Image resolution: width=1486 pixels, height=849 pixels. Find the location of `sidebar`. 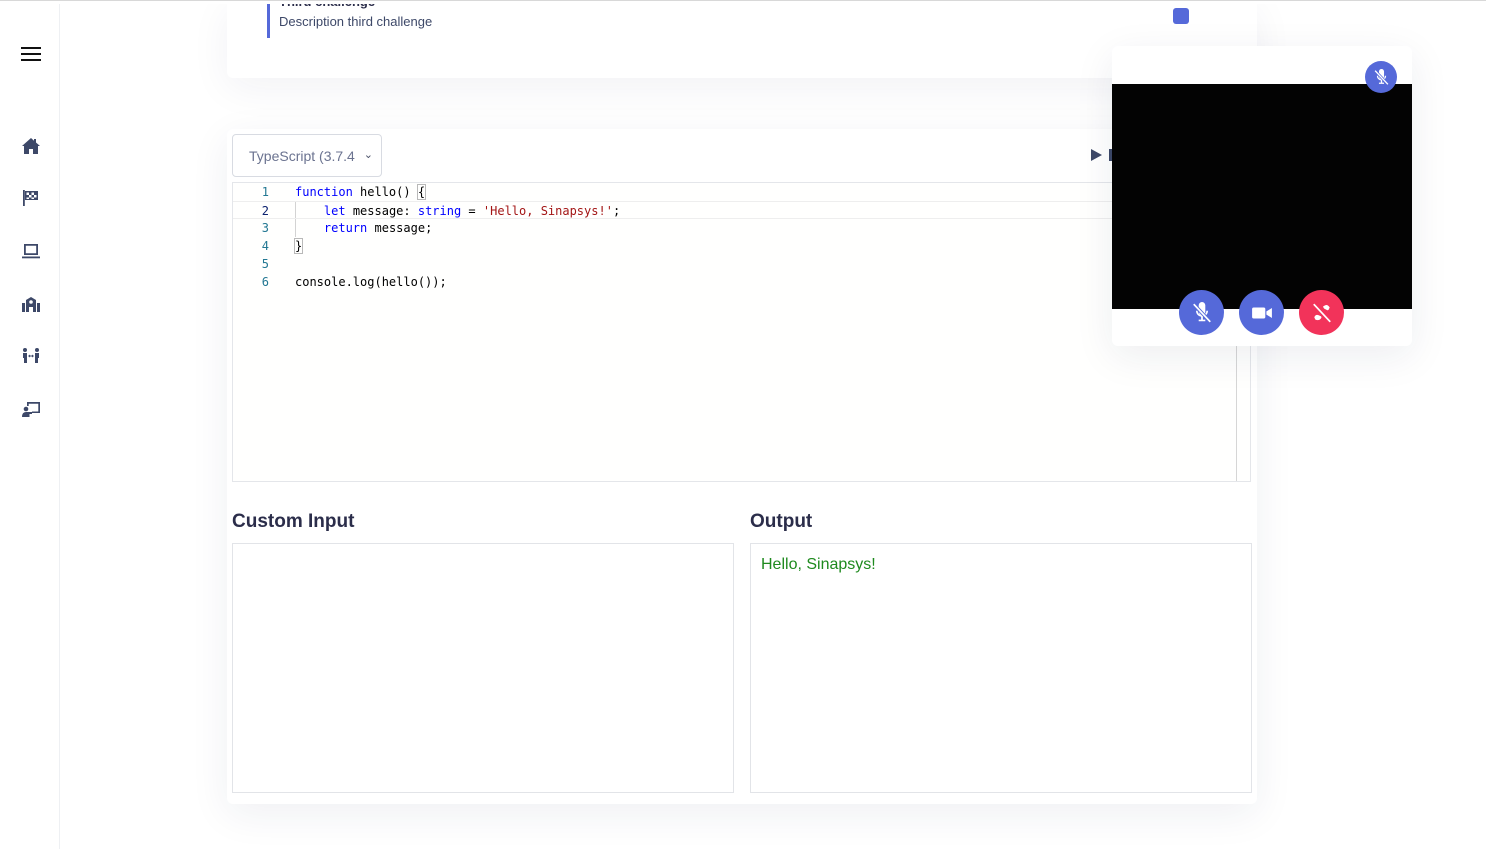

sidebar is located at coordinates (30, 426).